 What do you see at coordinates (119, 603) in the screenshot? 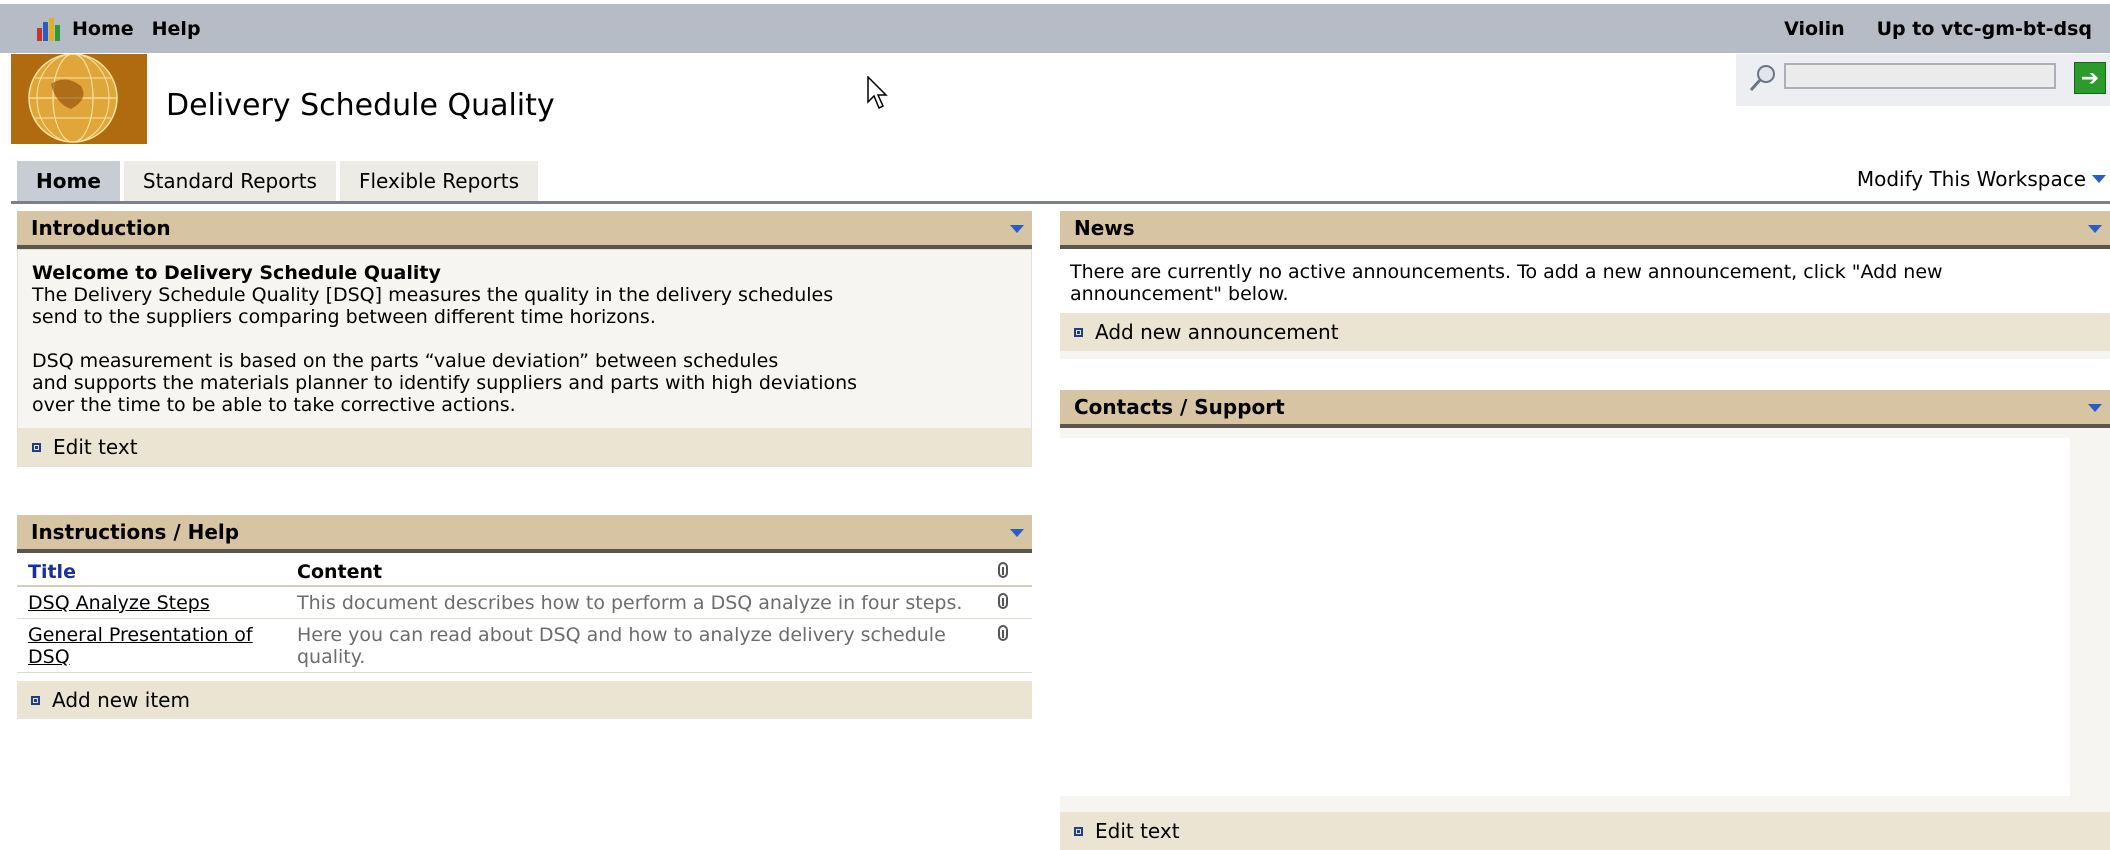
I see `document-link: DSQ Analyze Steps` at bounding box center [119, 603].